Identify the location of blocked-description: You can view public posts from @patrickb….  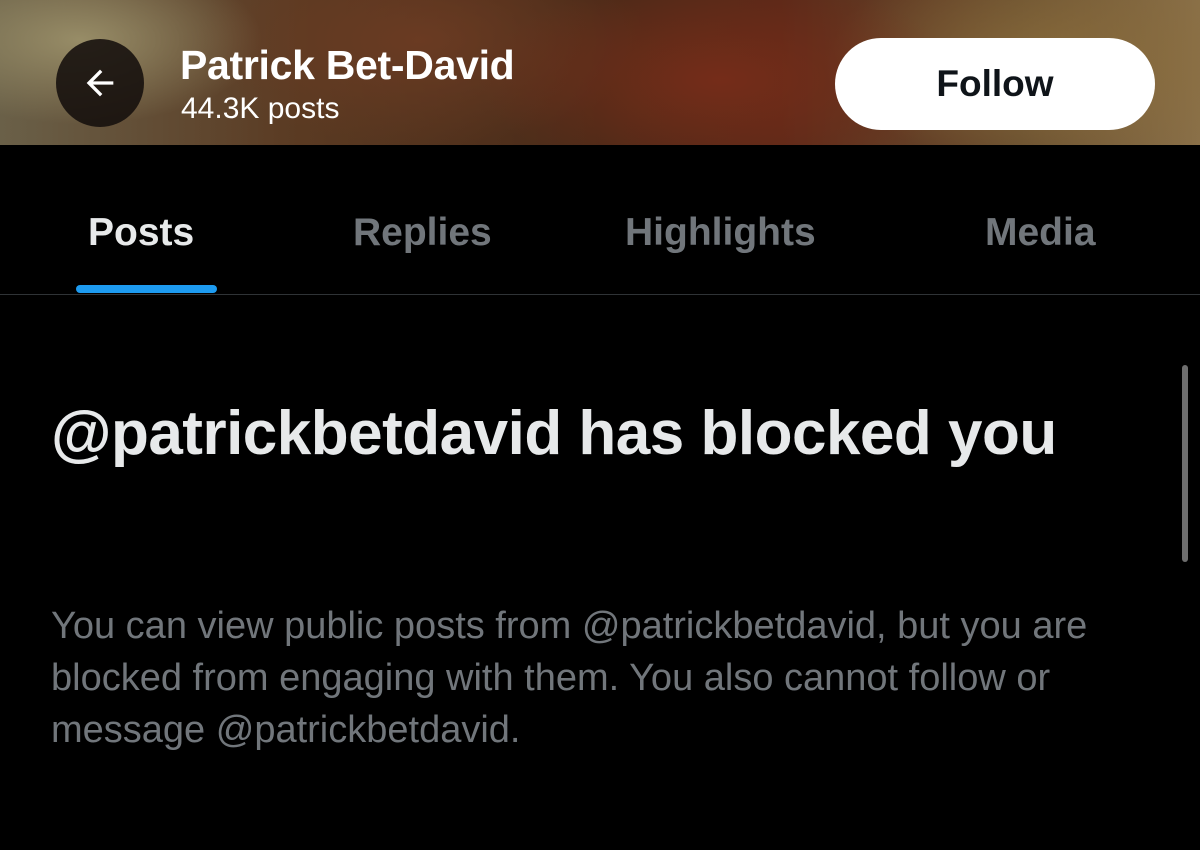
(569, 678).